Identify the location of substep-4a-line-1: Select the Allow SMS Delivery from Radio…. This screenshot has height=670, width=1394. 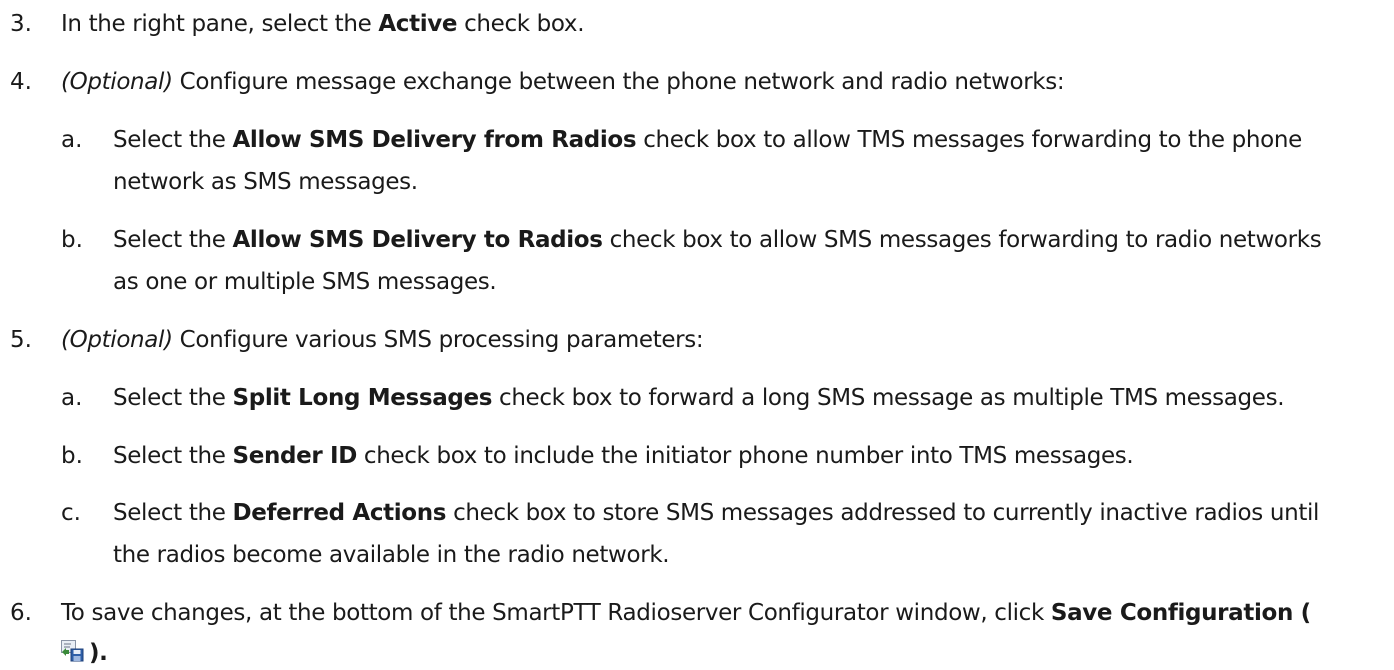
(707, 140).